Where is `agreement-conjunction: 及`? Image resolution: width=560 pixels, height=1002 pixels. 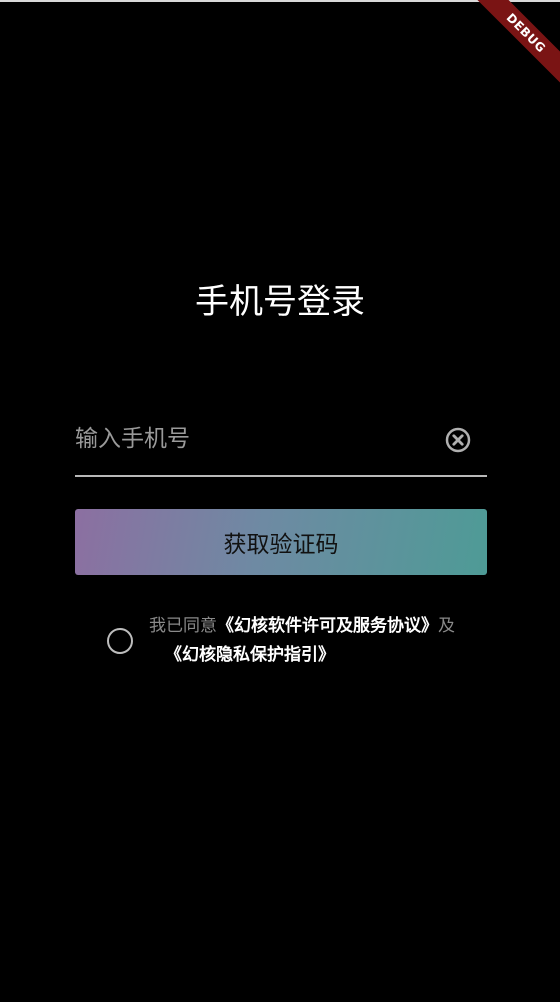 agreement-conjunction: 及 is located at coordinates (446, 626).